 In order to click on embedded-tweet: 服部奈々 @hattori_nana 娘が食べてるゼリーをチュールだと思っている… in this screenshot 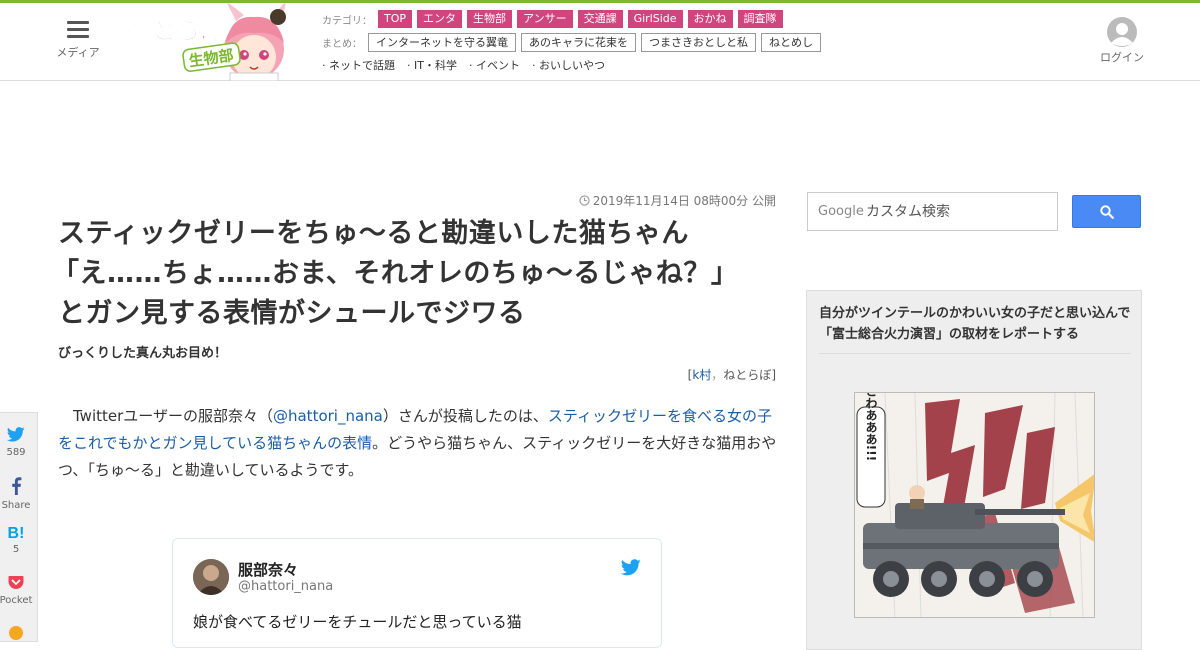, I will do `click(417, 593)`.